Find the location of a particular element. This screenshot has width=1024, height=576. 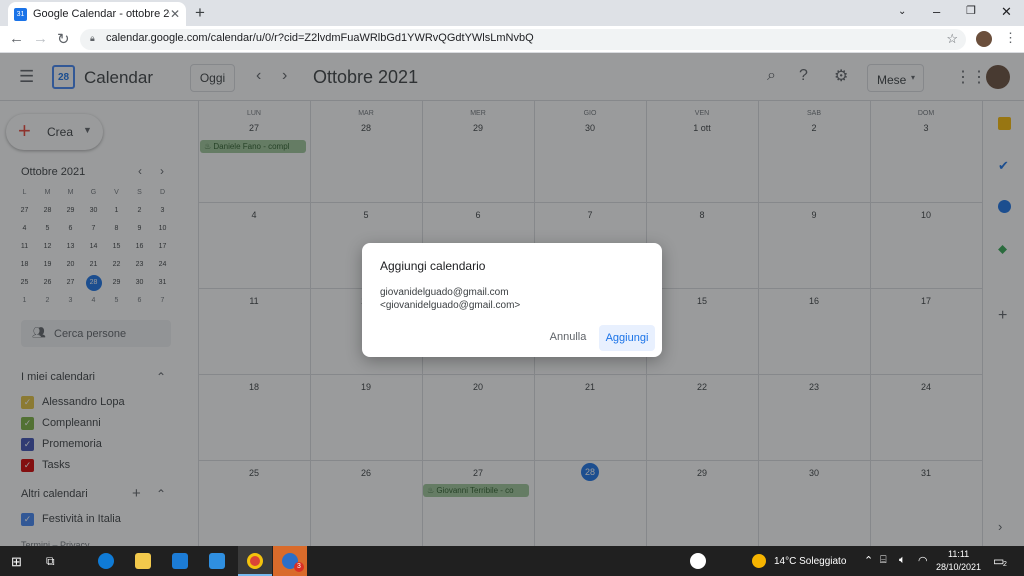

calendar-favicon-icon: 31 is located at coordinates (20, 14).